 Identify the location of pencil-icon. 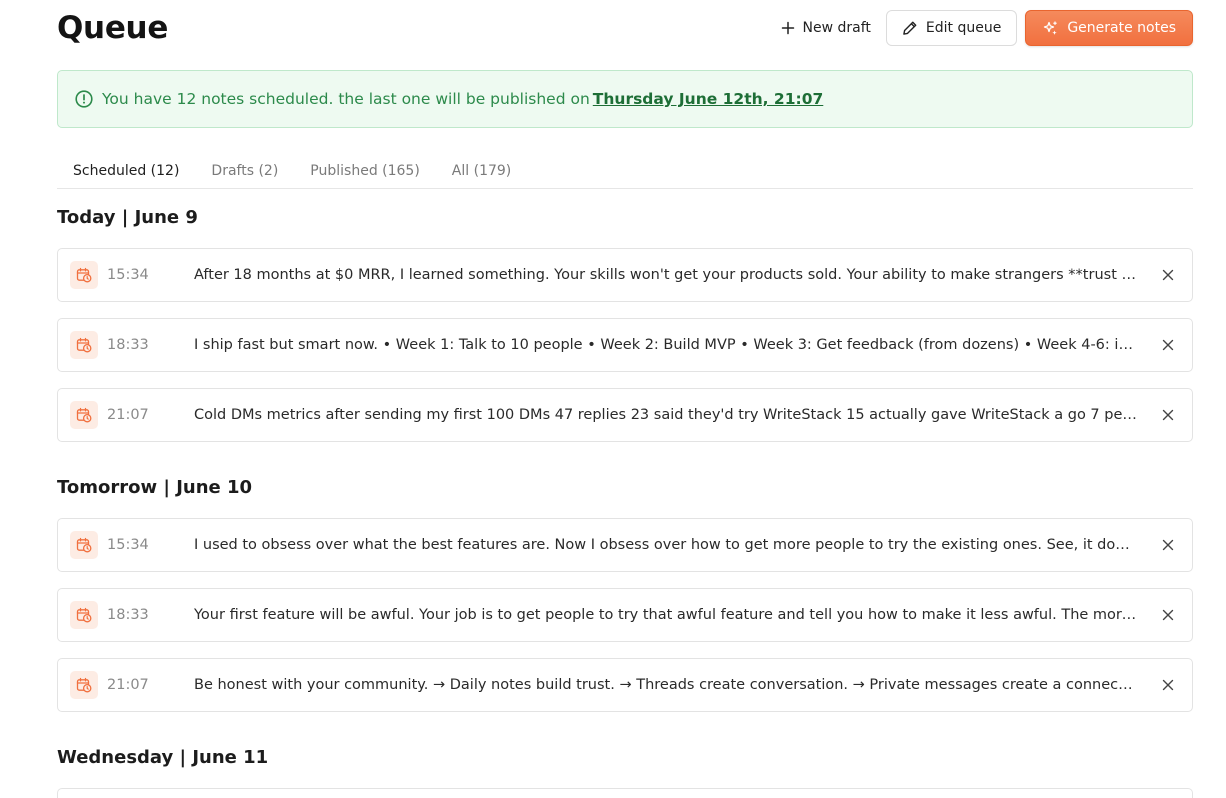
(910, 28).